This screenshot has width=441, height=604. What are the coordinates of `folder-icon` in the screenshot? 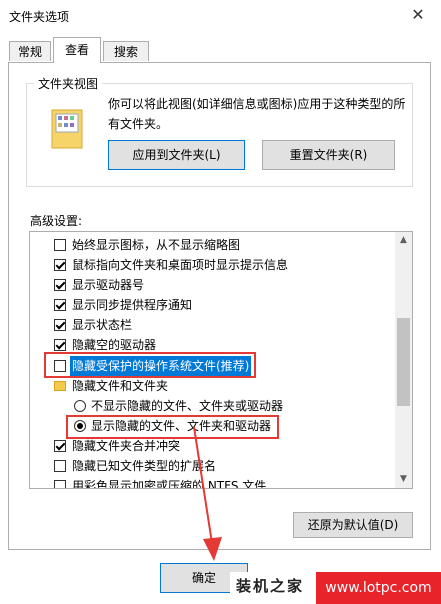 It's located at (60, 386).